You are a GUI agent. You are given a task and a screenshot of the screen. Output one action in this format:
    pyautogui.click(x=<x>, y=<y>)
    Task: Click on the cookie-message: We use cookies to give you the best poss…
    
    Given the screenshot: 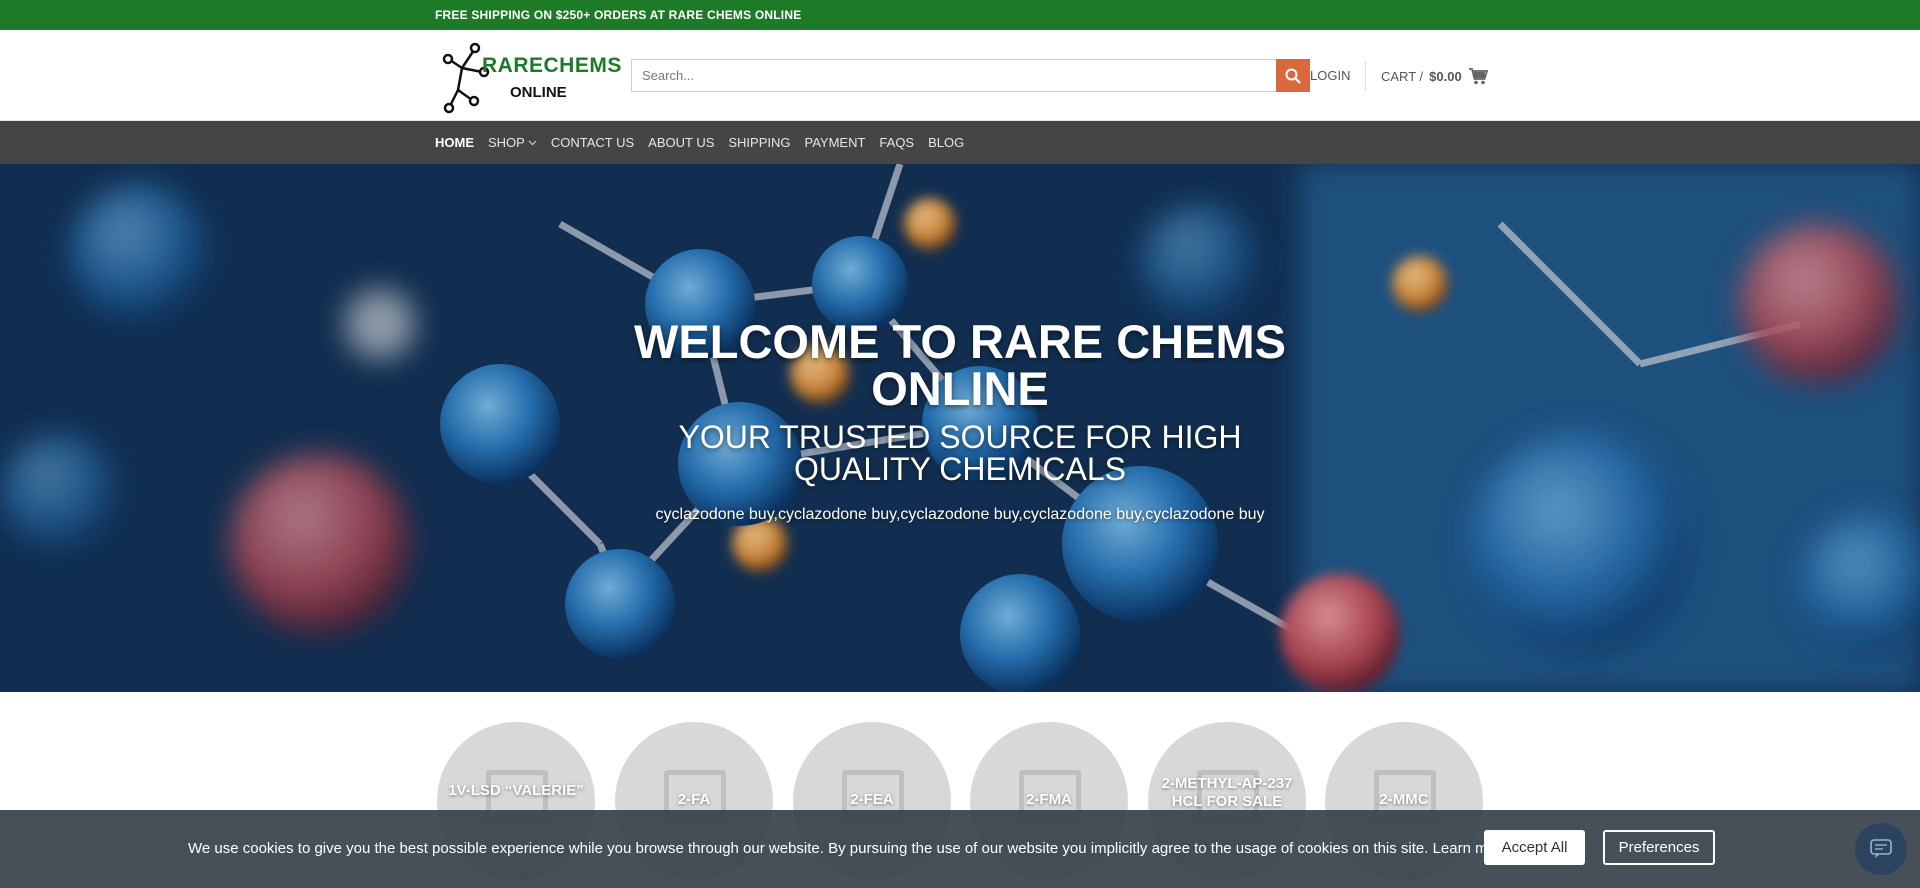 What is the action you would take?
    pyautogui.click(x=848, y=848)
    